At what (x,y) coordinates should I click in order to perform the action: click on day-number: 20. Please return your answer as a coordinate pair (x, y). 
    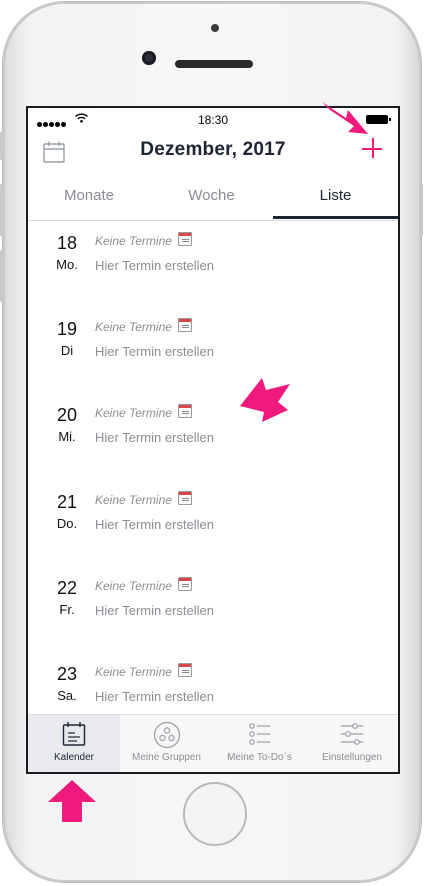
    Looking at the image, I should click on (67, 415).